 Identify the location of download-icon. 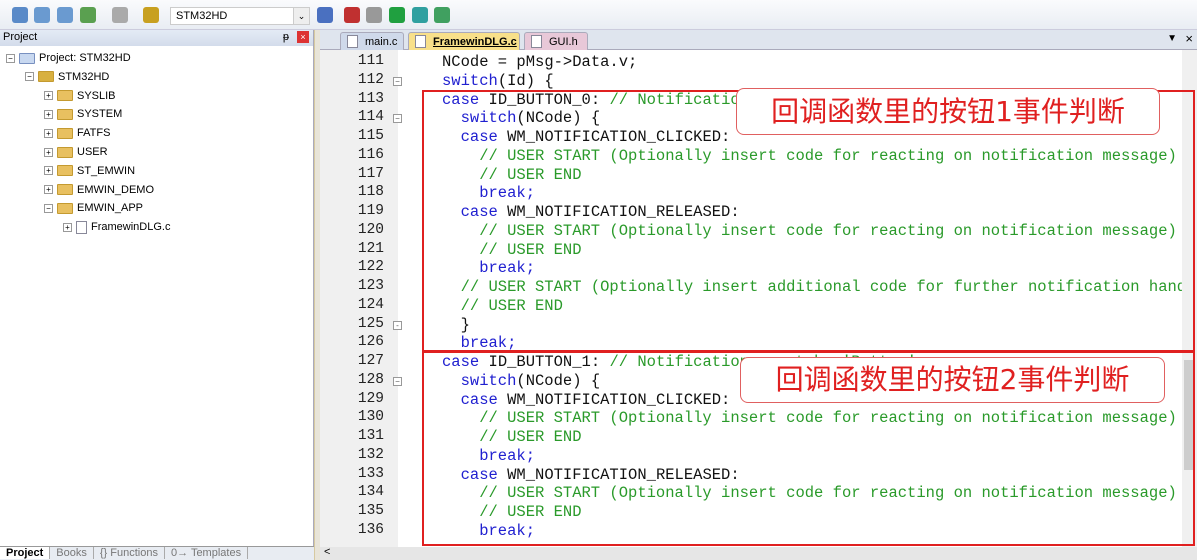
(151, 15).